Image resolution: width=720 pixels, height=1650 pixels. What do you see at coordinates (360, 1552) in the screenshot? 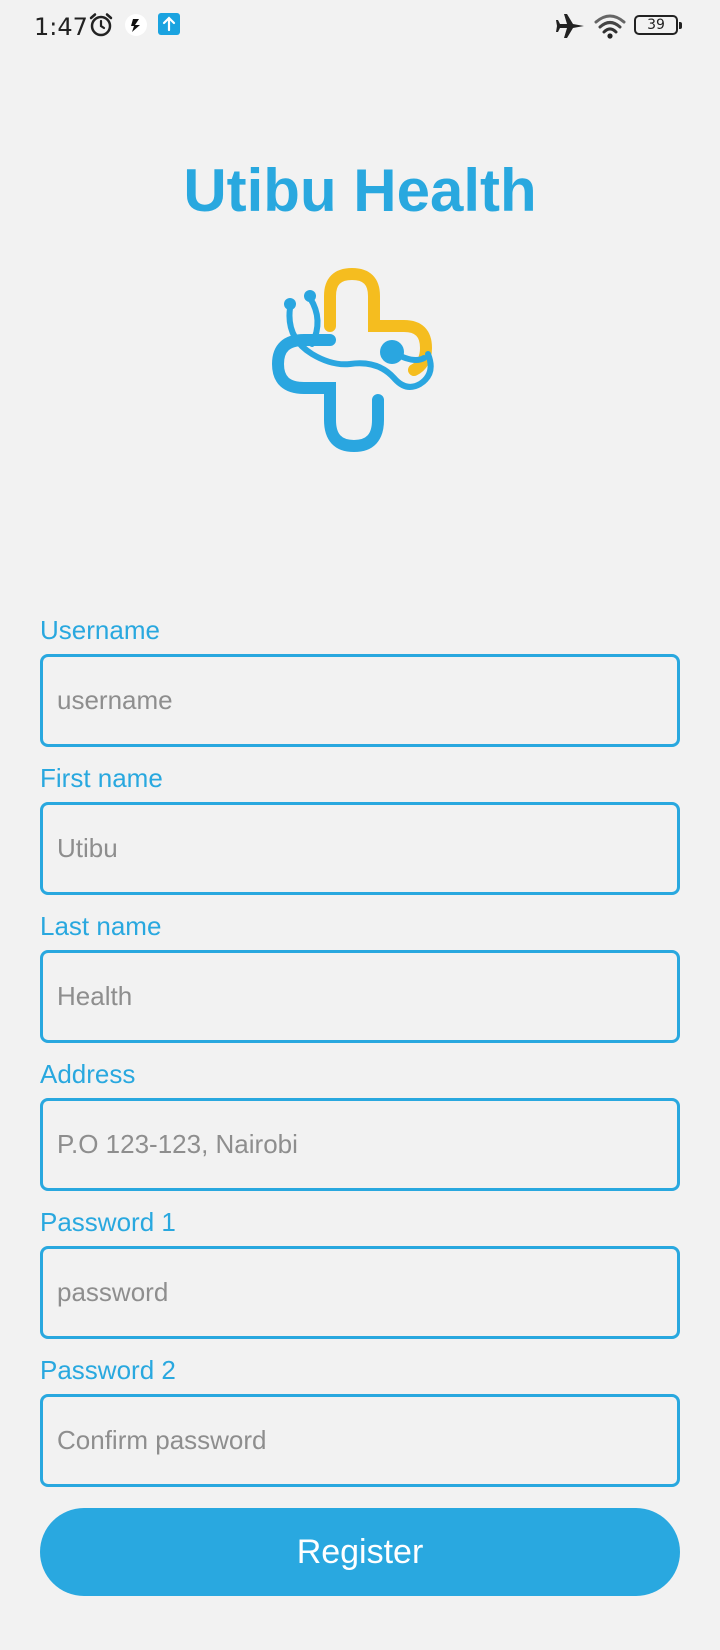
I see `register-button: Register` at bounding box center [360, 1552].